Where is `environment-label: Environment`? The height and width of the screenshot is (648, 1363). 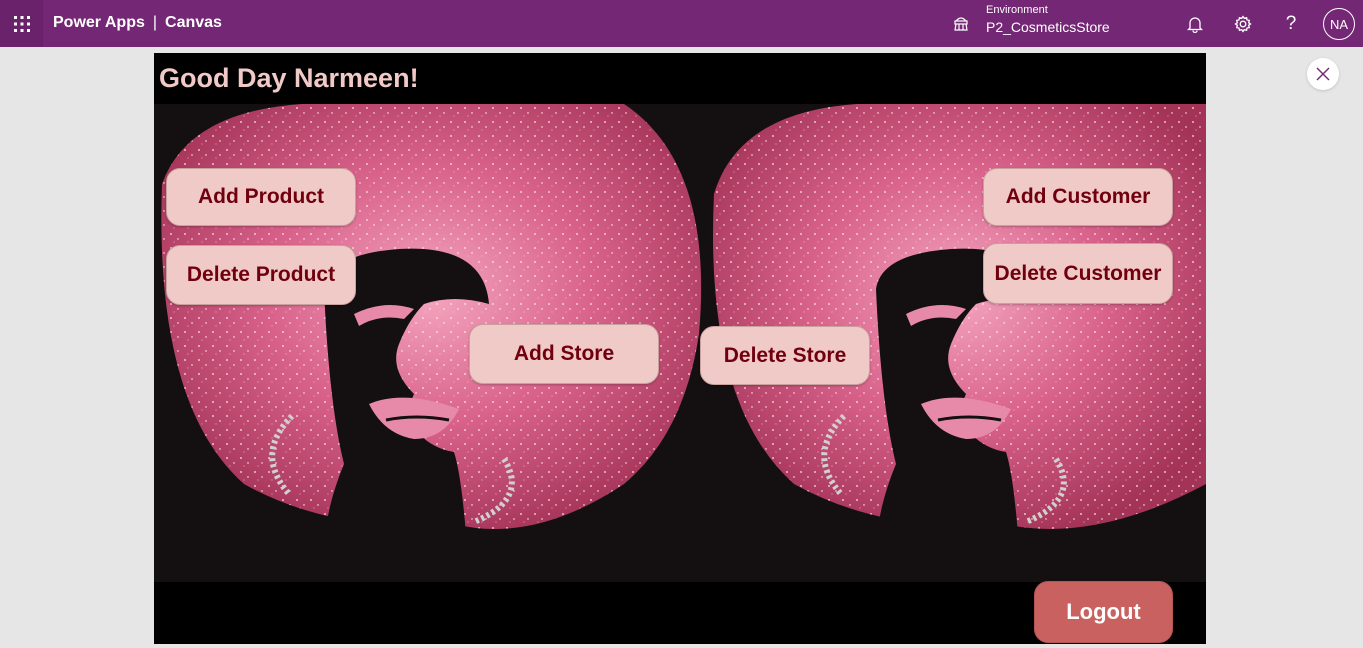 environment-label: Environment is located at coordinates (1017, 10).